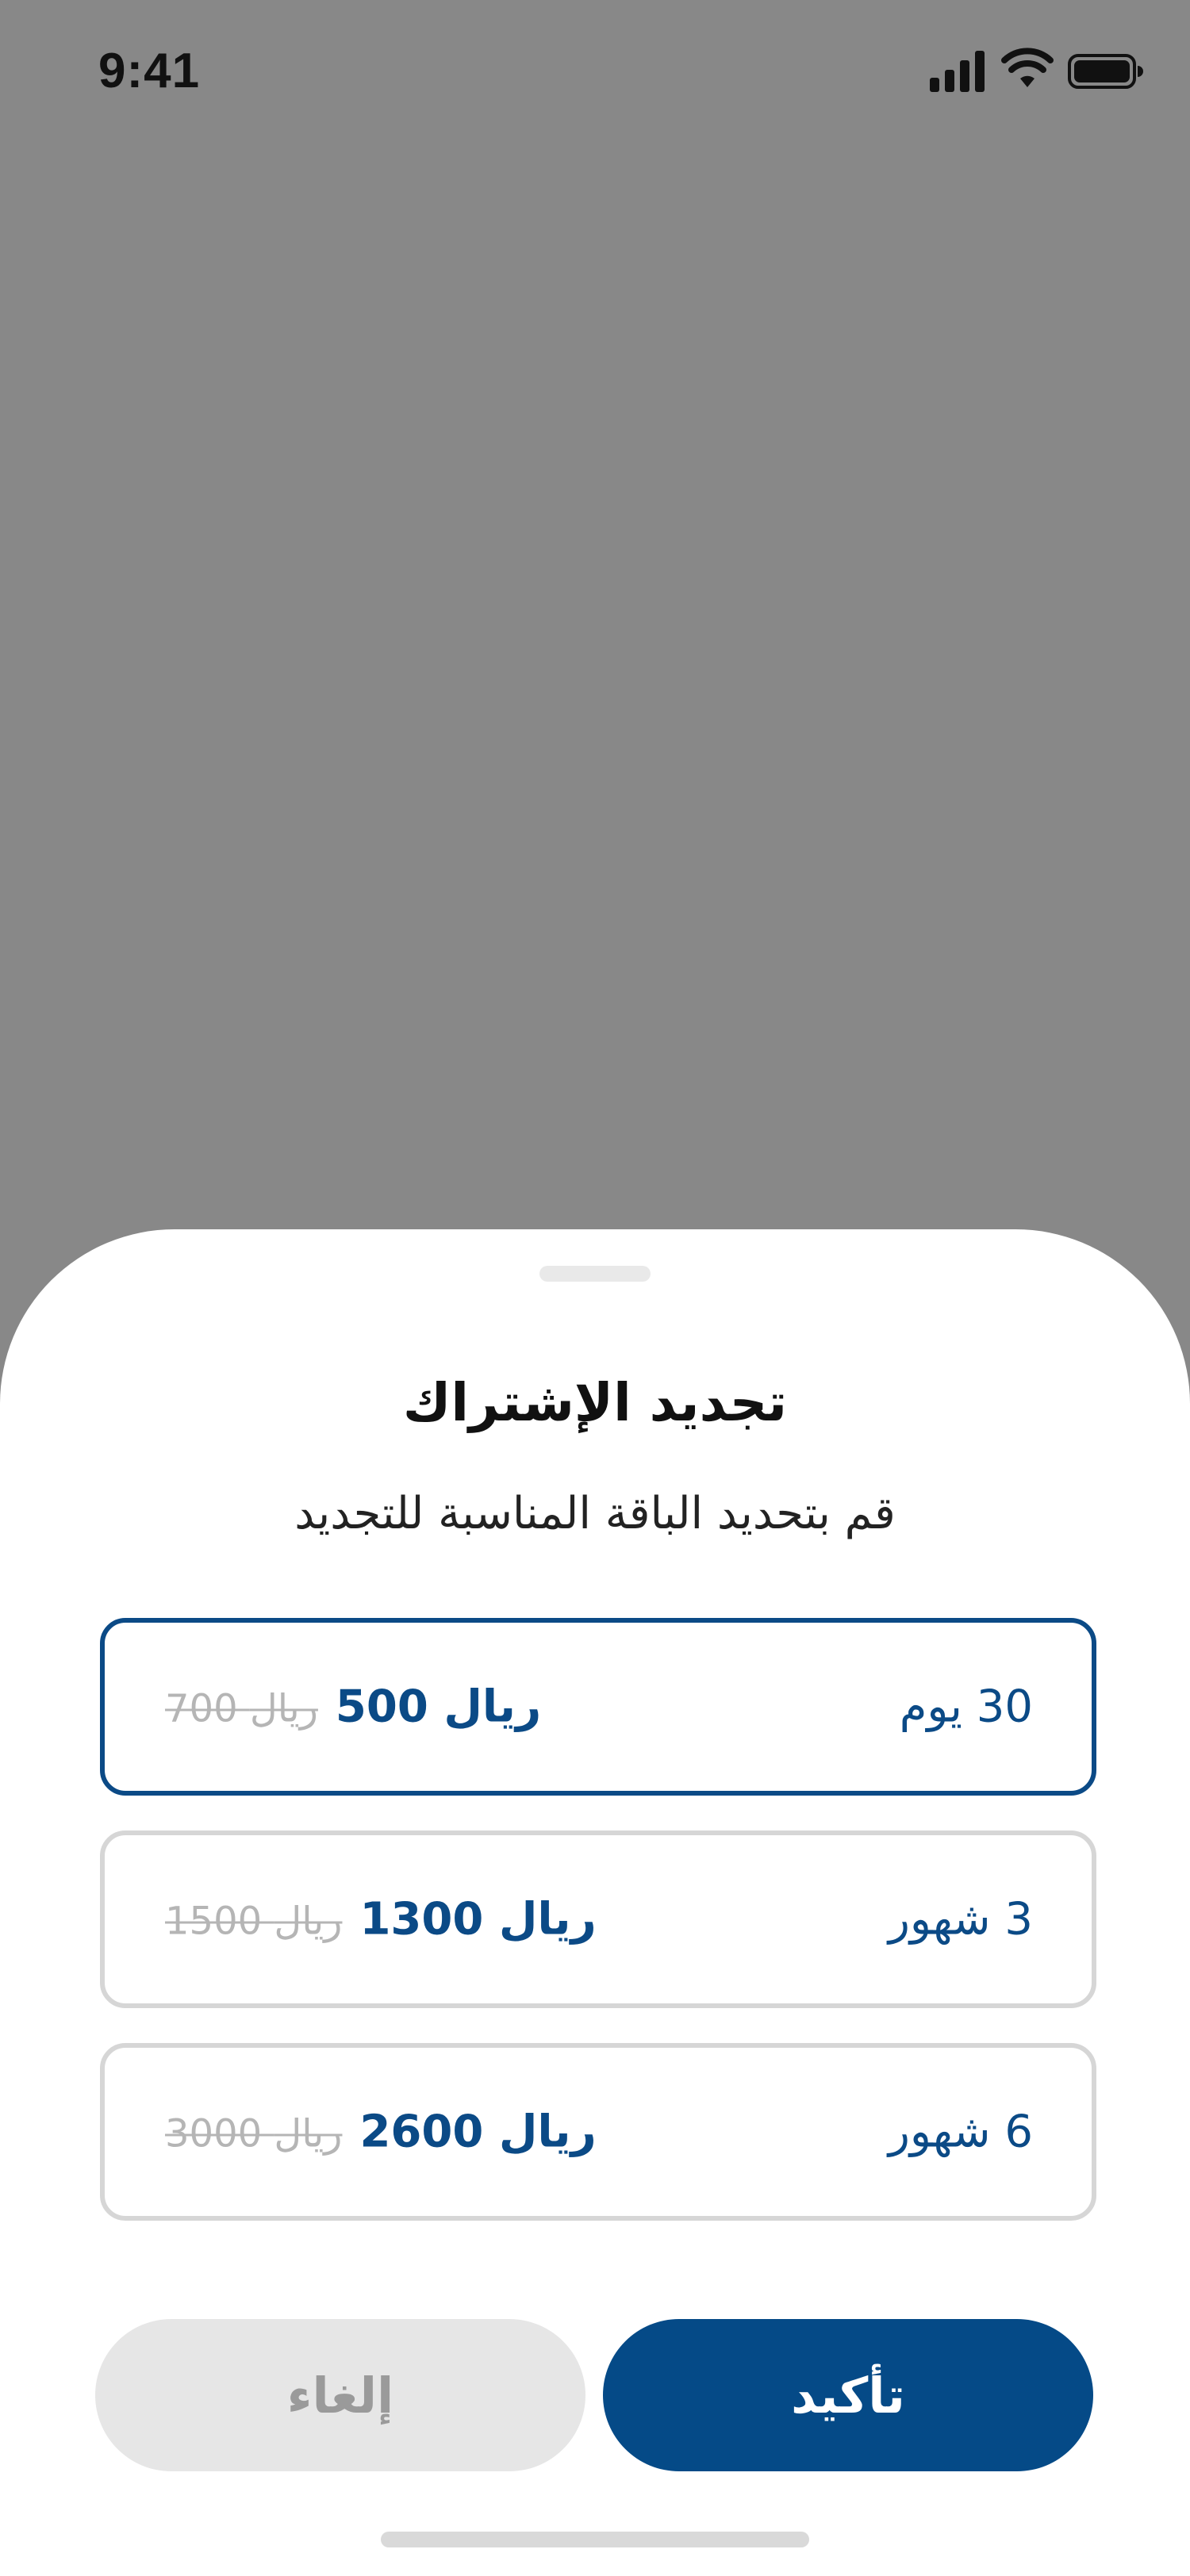 This screenshot has width=1190, height=2576. I want to click on new-price: 1300 ريال, so click(478, 1919).